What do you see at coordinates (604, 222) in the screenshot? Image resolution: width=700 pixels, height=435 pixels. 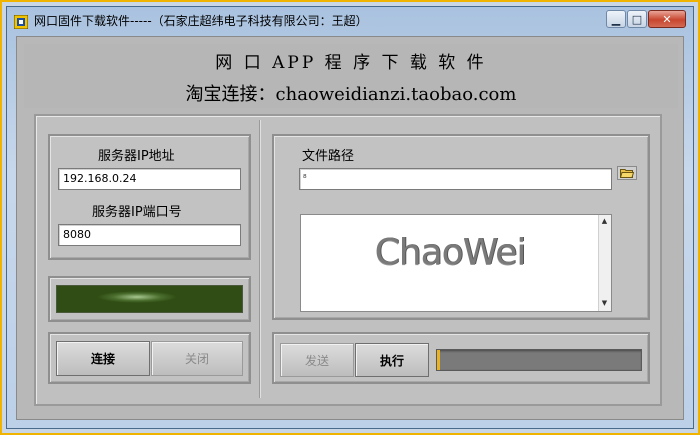 I see `scroll-up-arrow-icon: ▲` at bounding box center [604, 222].